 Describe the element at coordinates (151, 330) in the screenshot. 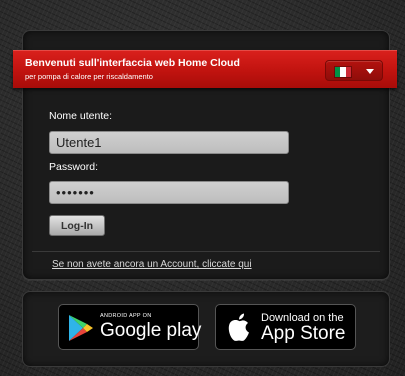

I see `google-play-big-text: Google play` at that location.